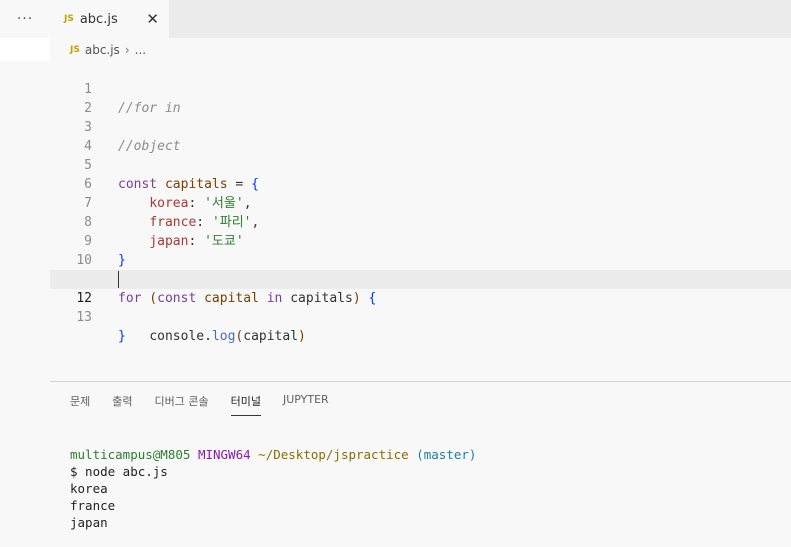  I want to click on tab-debug-console: 디버그 콘솔, so click(182, 404).